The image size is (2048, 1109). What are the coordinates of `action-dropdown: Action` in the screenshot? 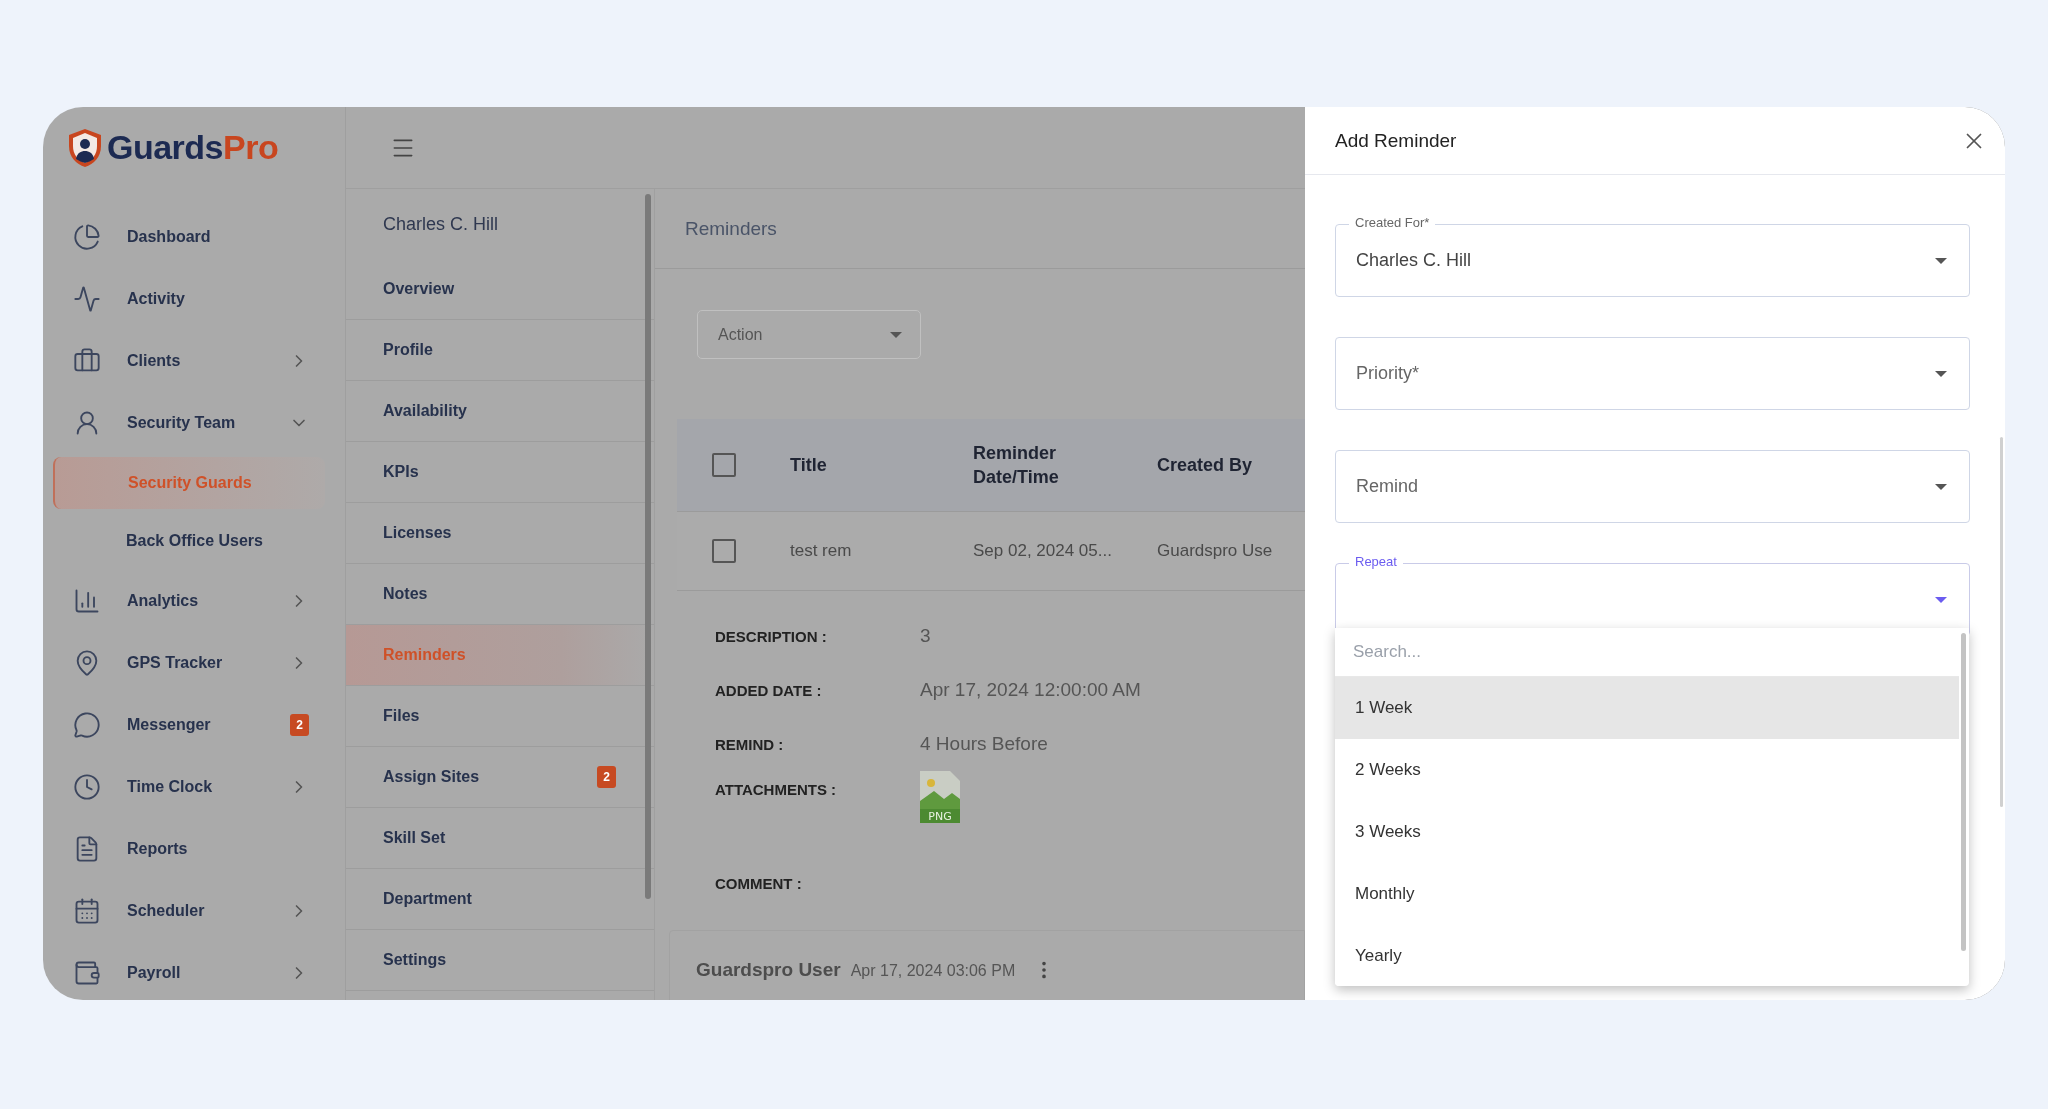 It's located at (809, 334).